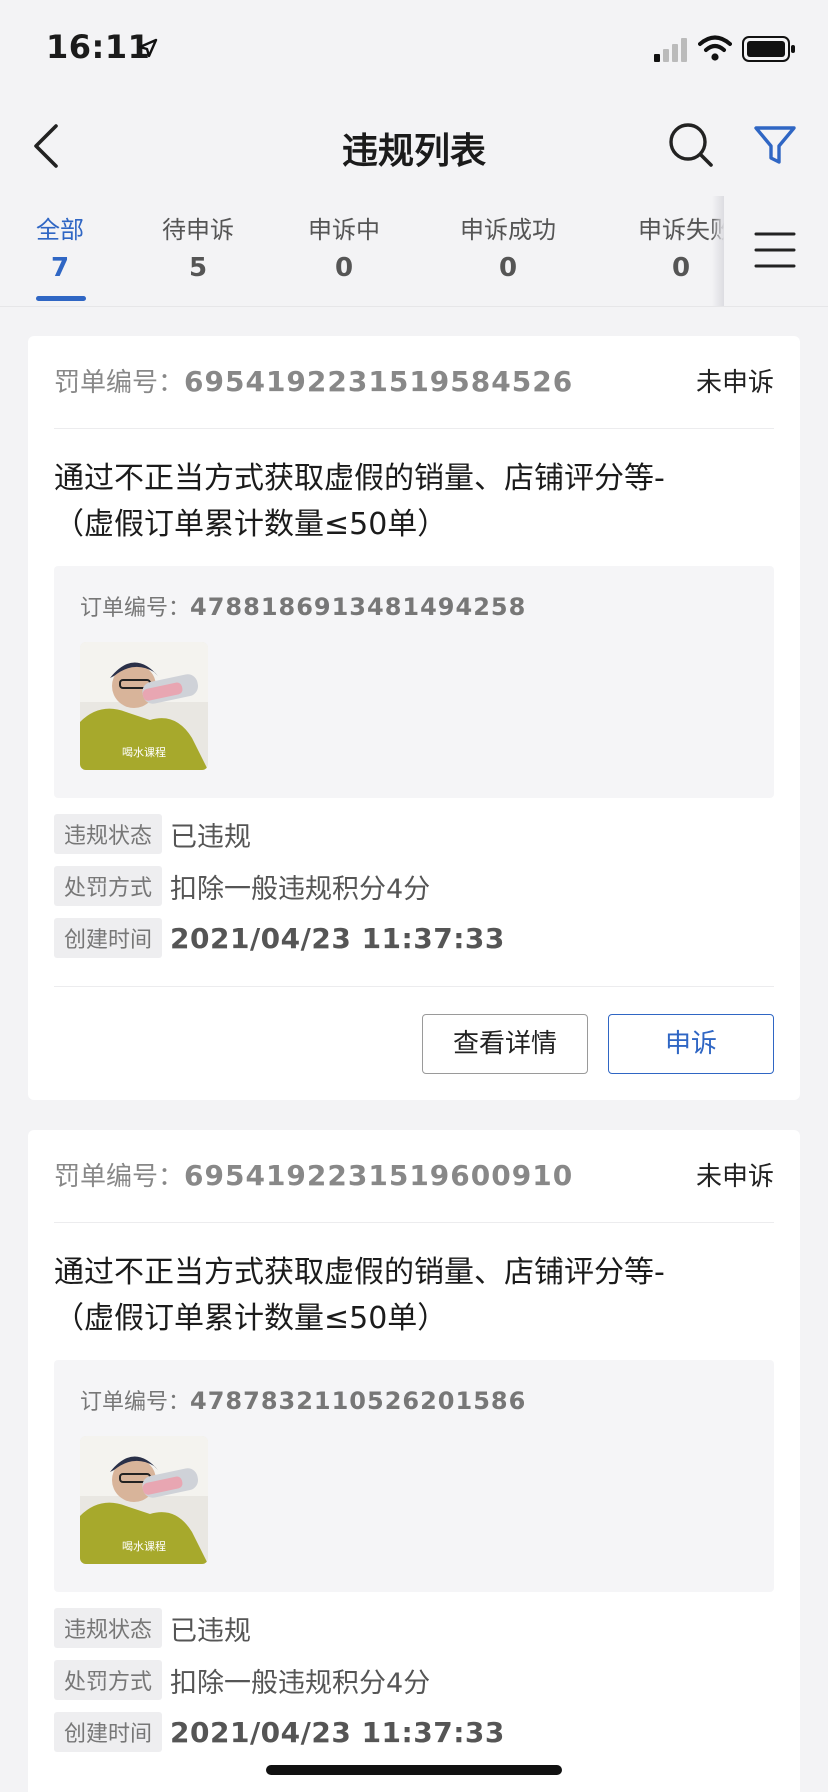 The height and width of the screenshot is (1792, 828). I want to click on wifi-icon, so click(715, 48).